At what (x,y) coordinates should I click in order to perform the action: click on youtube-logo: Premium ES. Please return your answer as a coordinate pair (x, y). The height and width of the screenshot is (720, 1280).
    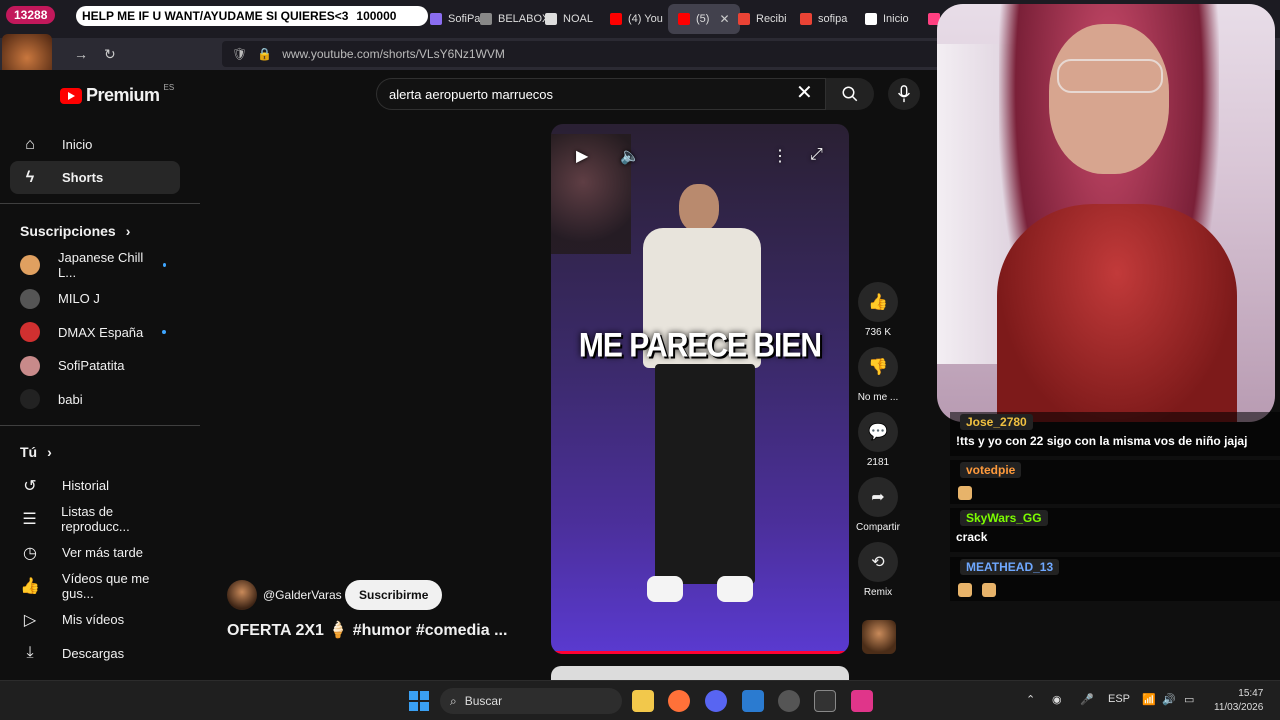
    Looking at the image, I should click on (117, 94).